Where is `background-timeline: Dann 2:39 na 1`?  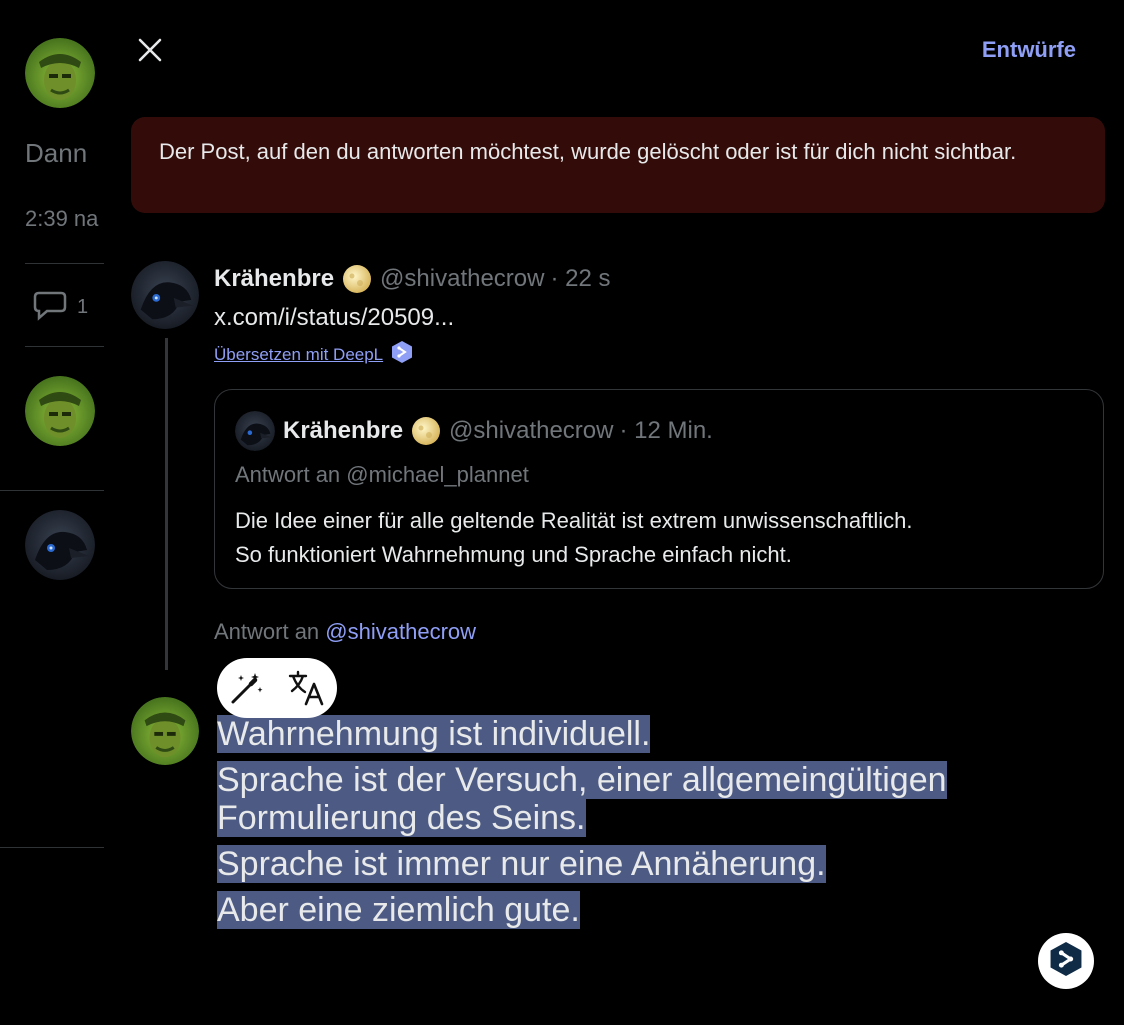
background-timeline: Dann 2:39 na 1 is located at coordinates (52, 512).